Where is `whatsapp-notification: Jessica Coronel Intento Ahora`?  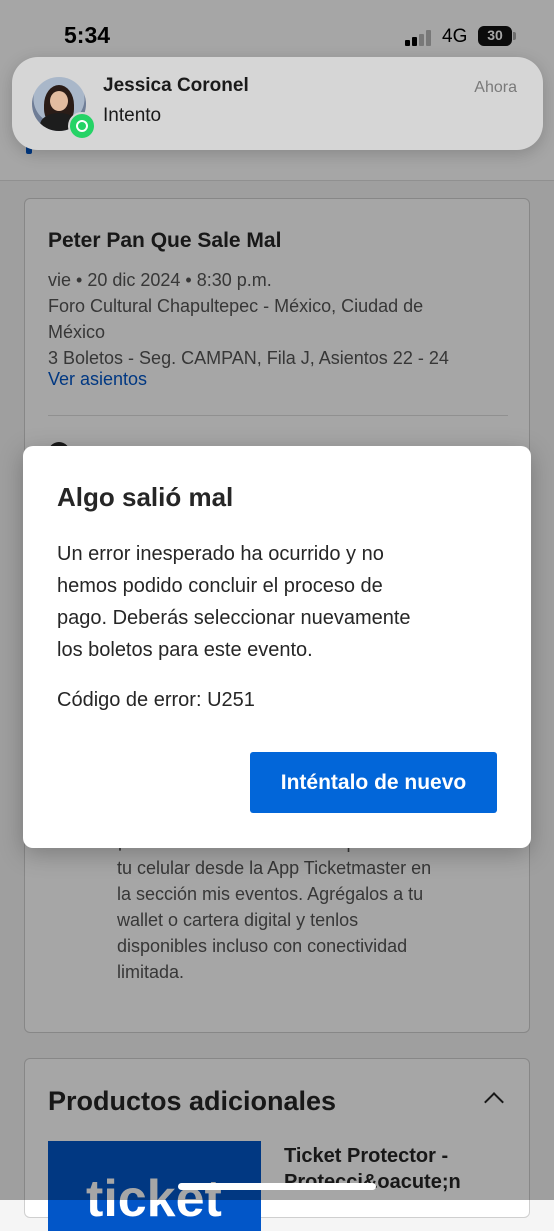
whatsapp-notification: Jessica Coronel Intento Ahora is located at coordinates (277, 103).